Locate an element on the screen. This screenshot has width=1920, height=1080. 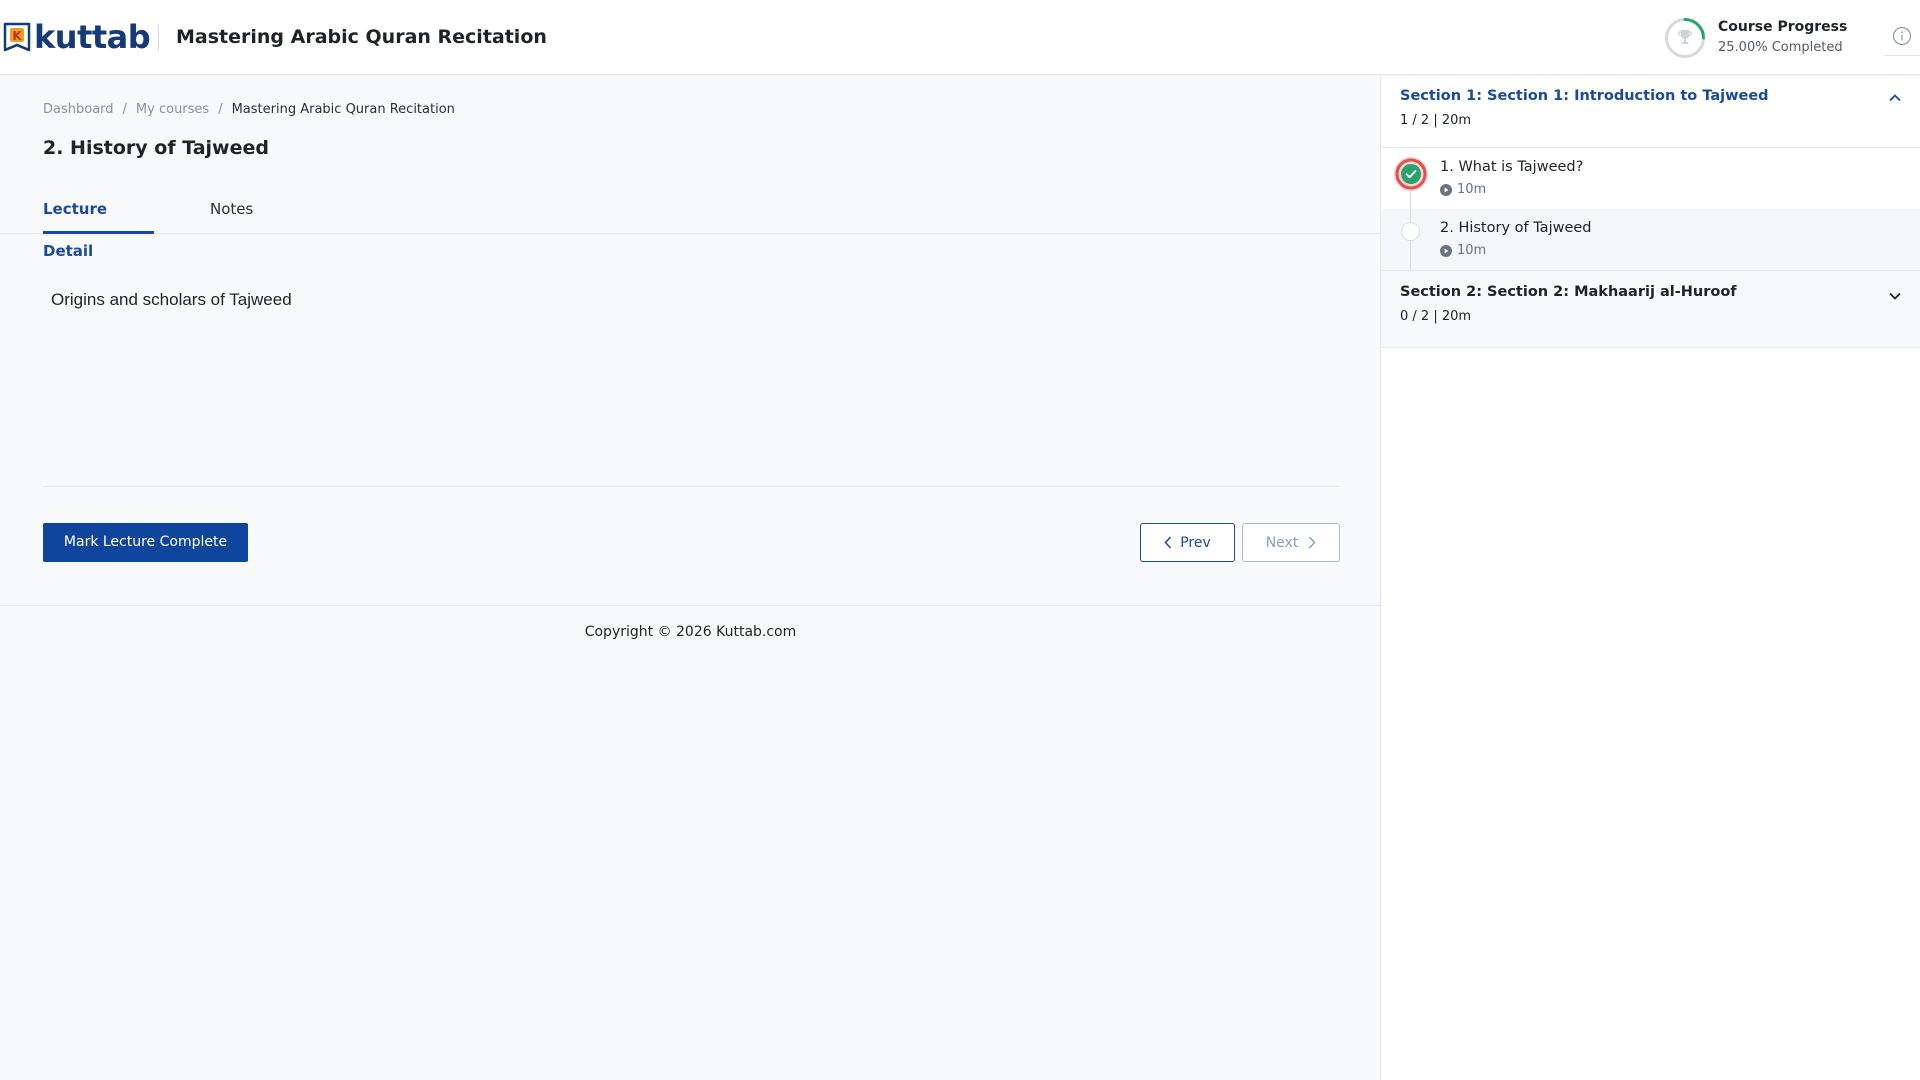
chevron-down-icon is located at coordinates (1895, 296).